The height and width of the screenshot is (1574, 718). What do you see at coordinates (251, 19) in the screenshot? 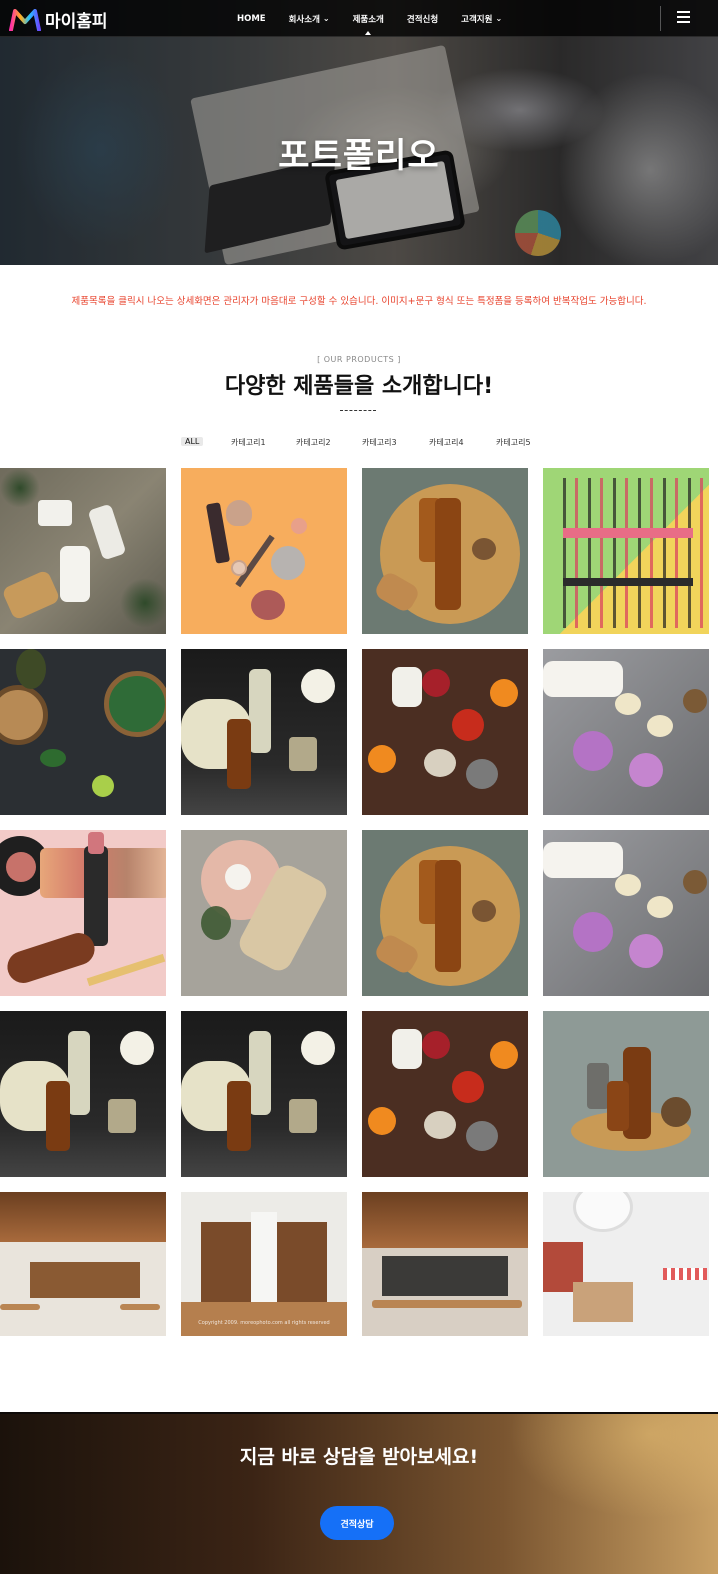
I see `nav-home: HOME` at bounding box center [251, 19].